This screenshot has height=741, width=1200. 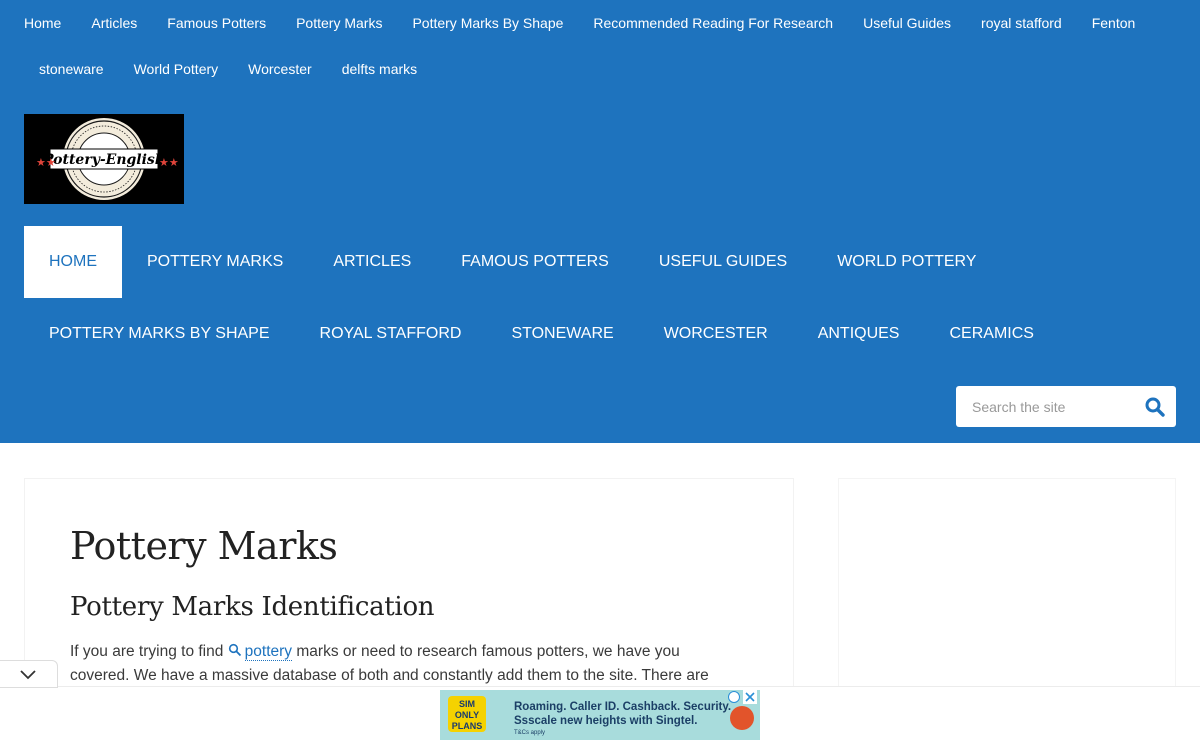 I want to click on main-nav-worcester: WORCESTER, so click(x=716, y=334).